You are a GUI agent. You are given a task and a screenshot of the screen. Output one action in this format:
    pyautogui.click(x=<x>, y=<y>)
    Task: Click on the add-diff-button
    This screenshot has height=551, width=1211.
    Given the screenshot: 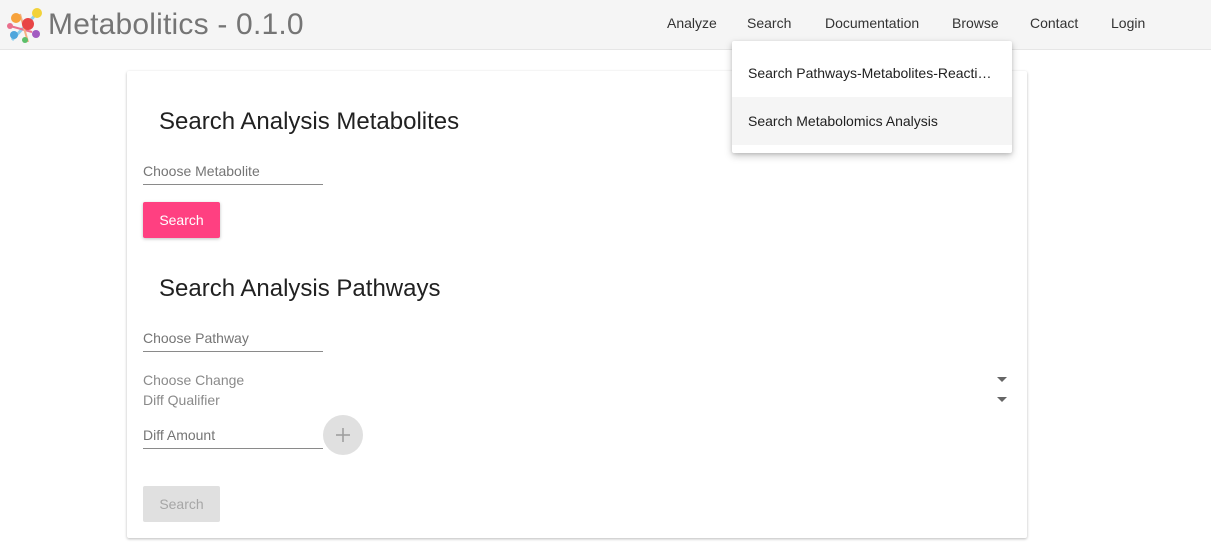 What is the action you would take?
    pyautogui.click(x=343, y=435)
    